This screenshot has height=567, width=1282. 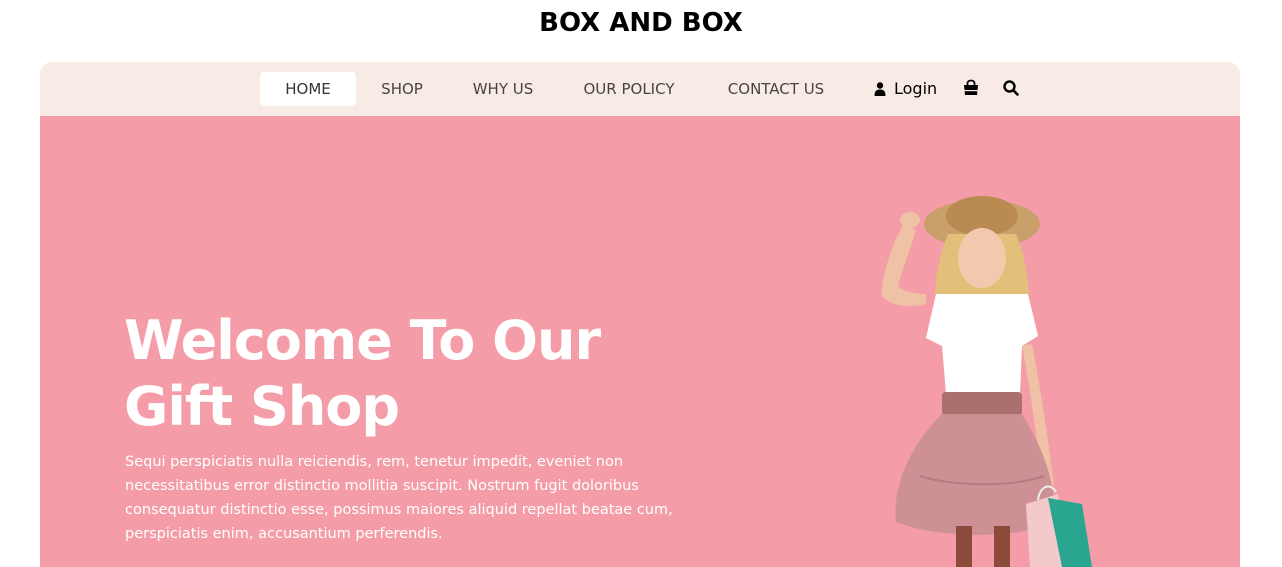 I want to click on hero-title: Welcome To Our Gift Shop, so click(x=404, y=374).